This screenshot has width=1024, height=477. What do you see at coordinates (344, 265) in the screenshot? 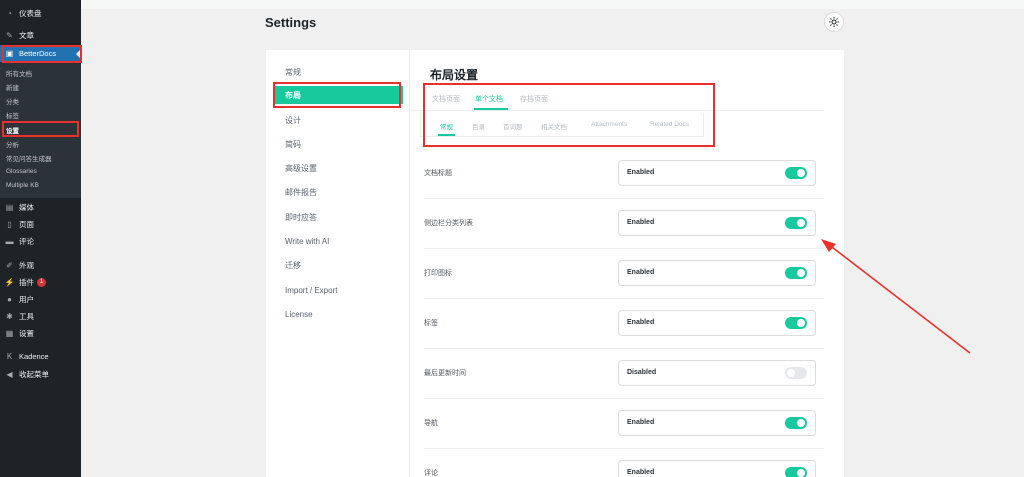
I see `nav-migration: 迁移` at bounding box center [344, 265].